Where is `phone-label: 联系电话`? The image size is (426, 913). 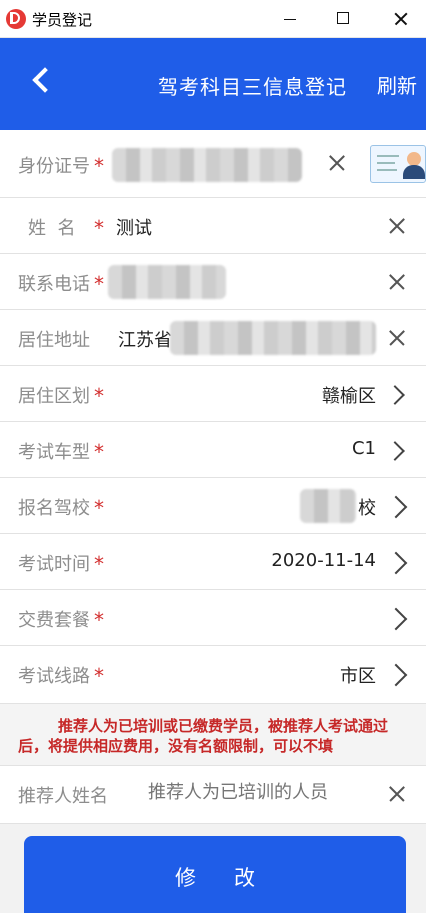 phone-label: 联系电话 is located at coordinates (54, 284).